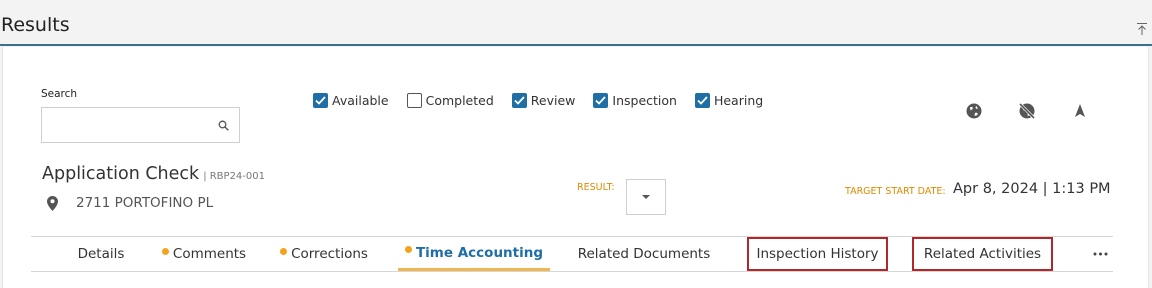 Image resolution: width=1152 pixels, height=288 pixels. Describe the element at coordinates (35, 25) in the screenshot. I see `page-title: Results` at that location.